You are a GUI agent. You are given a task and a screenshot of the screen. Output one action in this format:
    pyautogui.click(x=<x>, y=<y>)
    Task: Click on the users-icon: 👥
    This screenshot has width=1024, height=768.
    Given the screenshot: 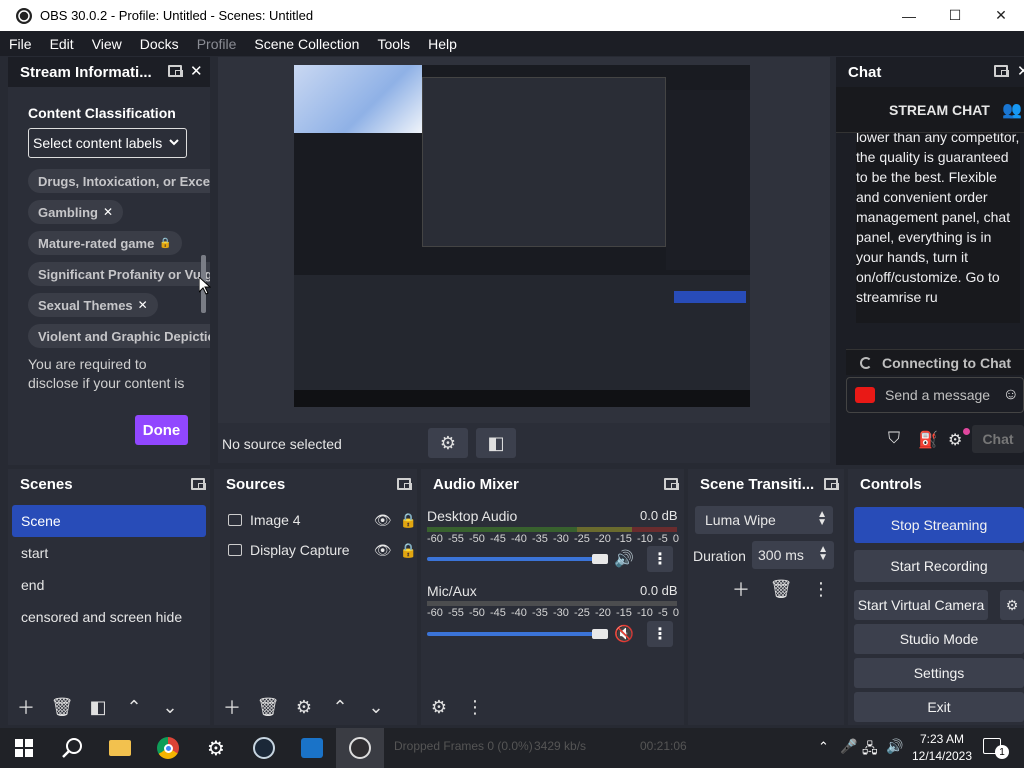 What is the action you would take?
    pyautogui.click(x=1012, y=110)
    